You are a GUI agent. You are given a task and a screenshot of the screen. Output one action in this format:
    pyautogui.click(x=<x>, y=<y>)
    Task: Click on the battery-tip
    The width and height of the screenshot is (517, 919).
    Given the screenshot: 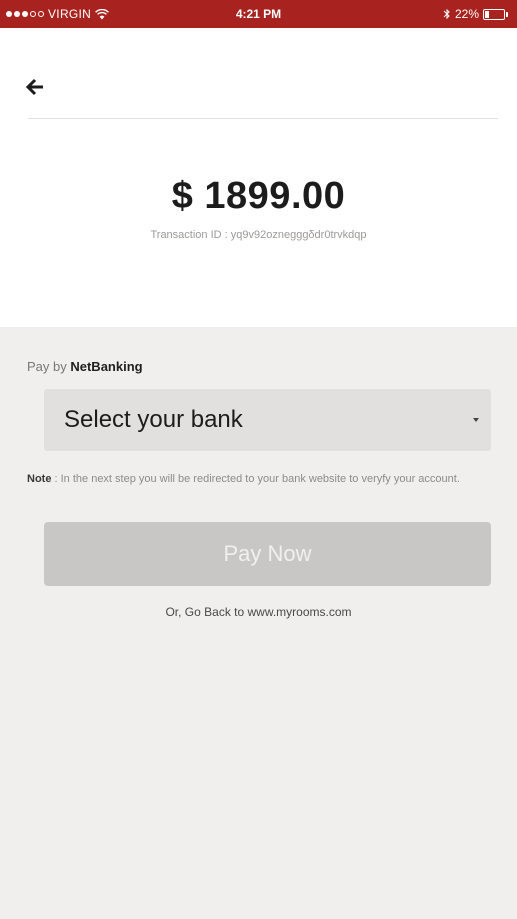 What is the action you would take?
    pyautogui.click(x=507, y=14)
    